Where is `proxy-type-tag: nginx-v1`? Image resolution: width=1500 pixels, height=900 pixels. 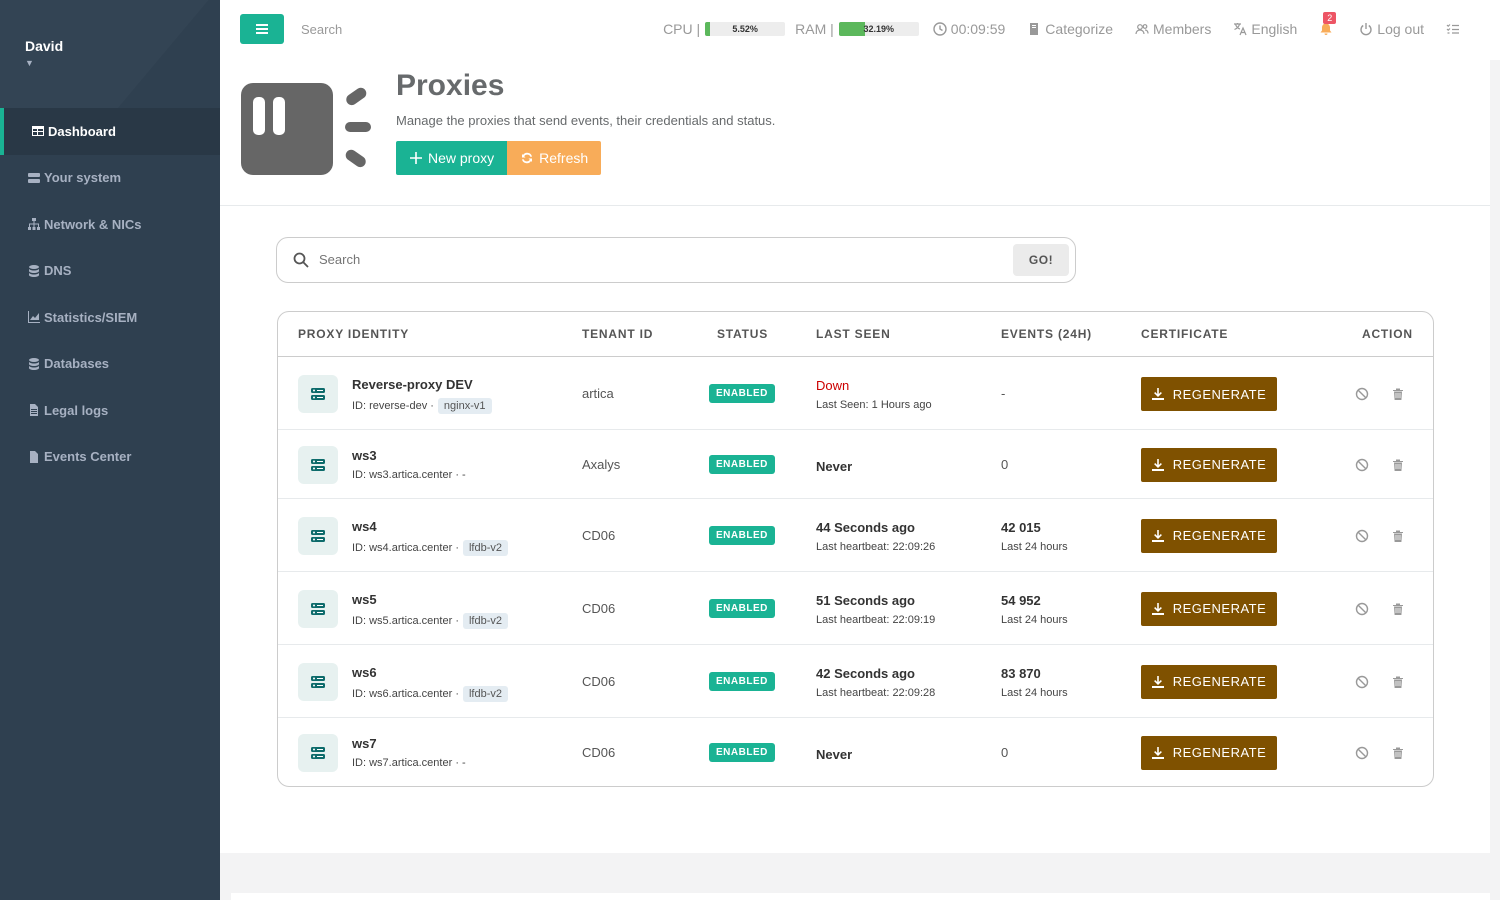
proxy-type-tag: nginx-v1 is located at coordinates (464, 406).